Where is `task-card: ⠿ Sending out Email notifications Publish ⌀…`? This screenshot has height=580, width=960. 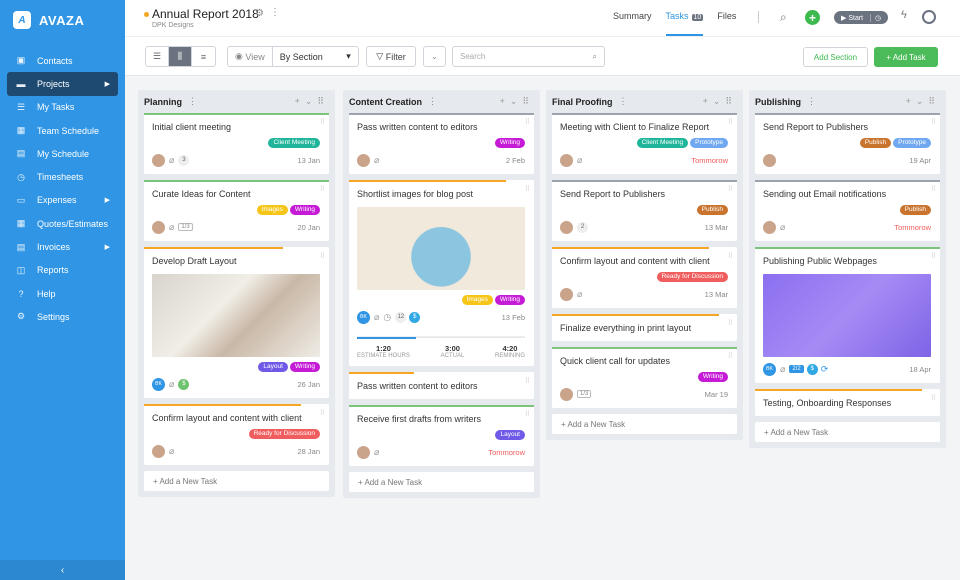
task-card: ⠿ Sending out Email notifications Publish ⌀… is located at coordinates (847, 210).